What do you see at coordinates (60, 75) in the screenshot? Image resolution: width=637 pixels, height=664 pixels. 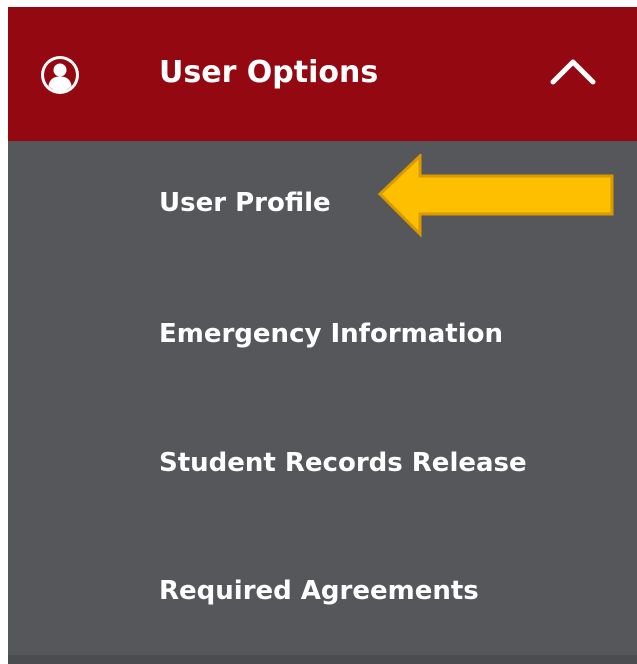 I see `user-circle-icon` at bounding box center [60, 75].